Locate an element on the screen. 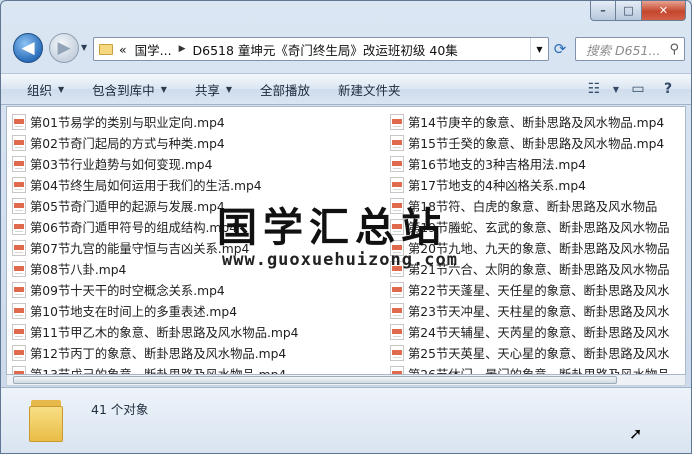 This screenshot has width=692, height=454. file-name: 第02节奇门起局的方式与种类.mp4 is located at coordinates (127, 143).